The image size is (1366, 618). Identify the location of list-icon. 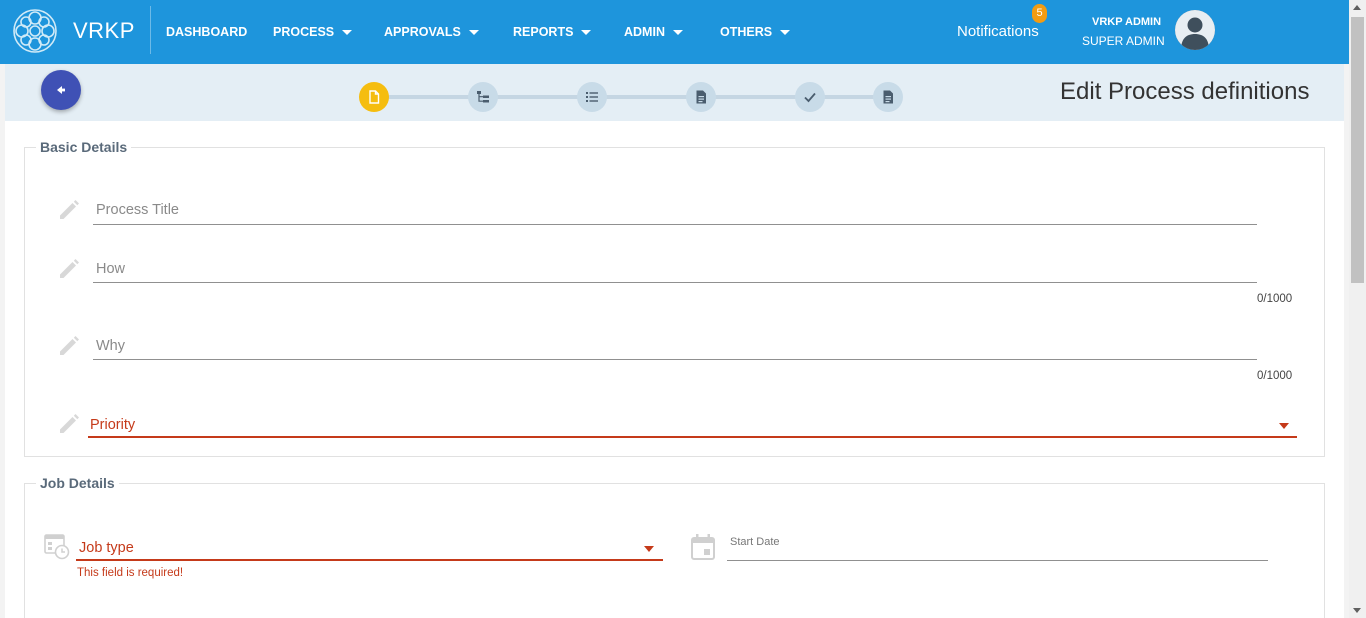
(592, 97).